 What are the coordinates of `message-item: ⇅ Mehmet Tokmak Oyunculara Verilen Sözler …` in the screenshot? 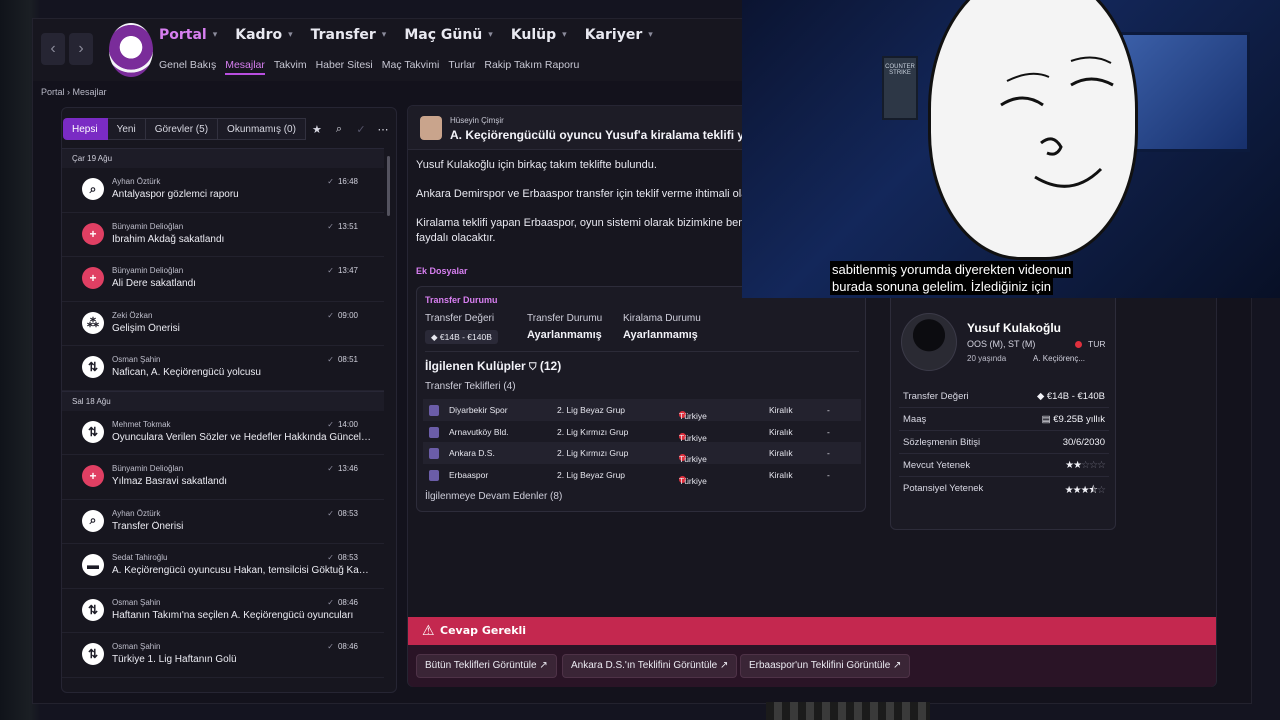 It's located at (223, 433).